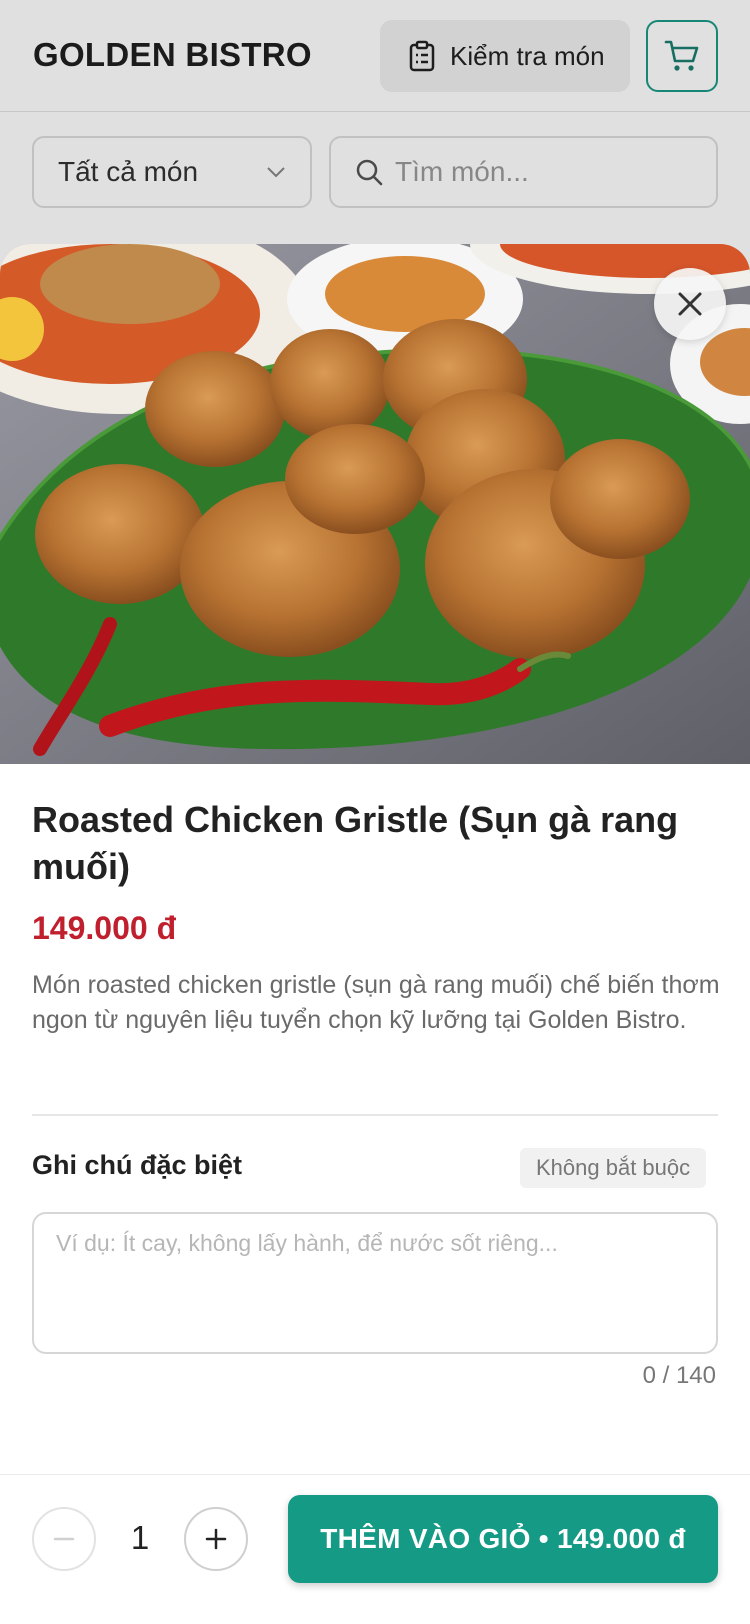 This screenshot has width=750, height=1624. I want to click on decrease-quantity-button, so click(64, 1539).